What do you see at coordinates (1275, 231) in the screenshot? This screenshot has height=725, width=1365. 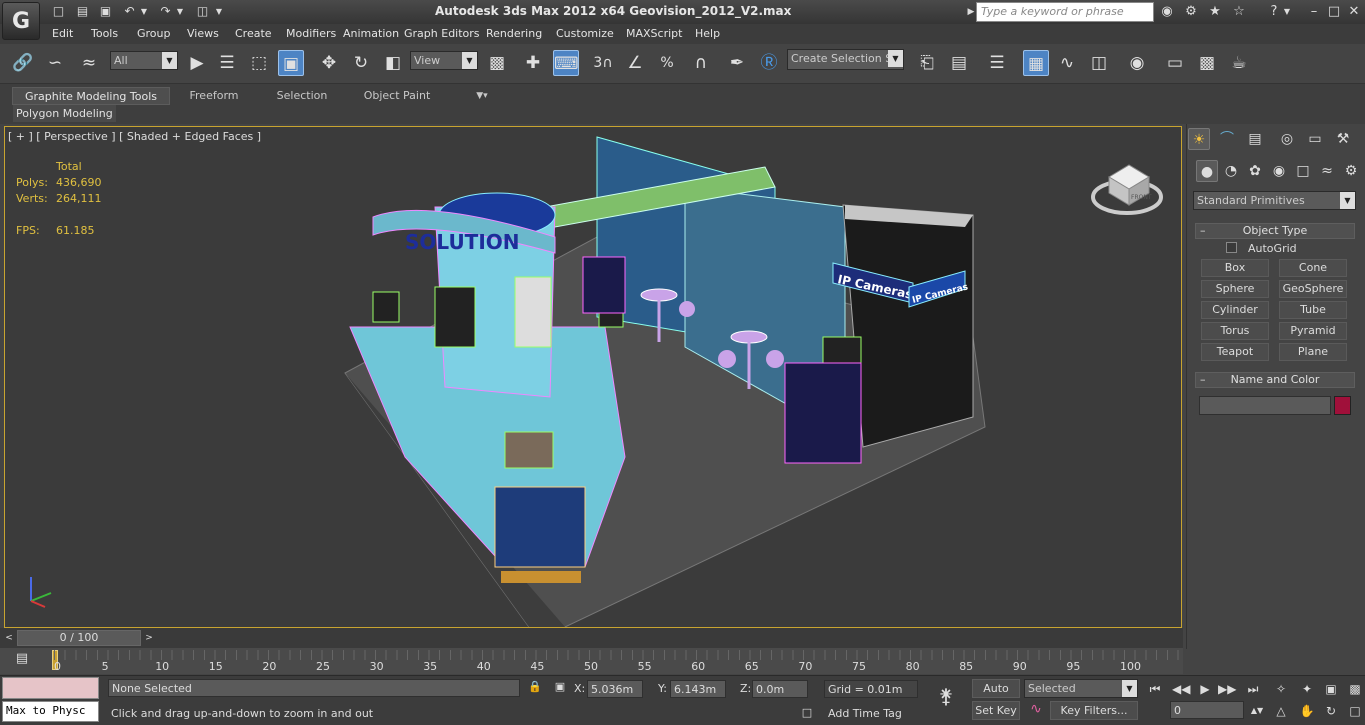 I see `rollout-object-type: – Object Type` at bounding box center [1275, 231].